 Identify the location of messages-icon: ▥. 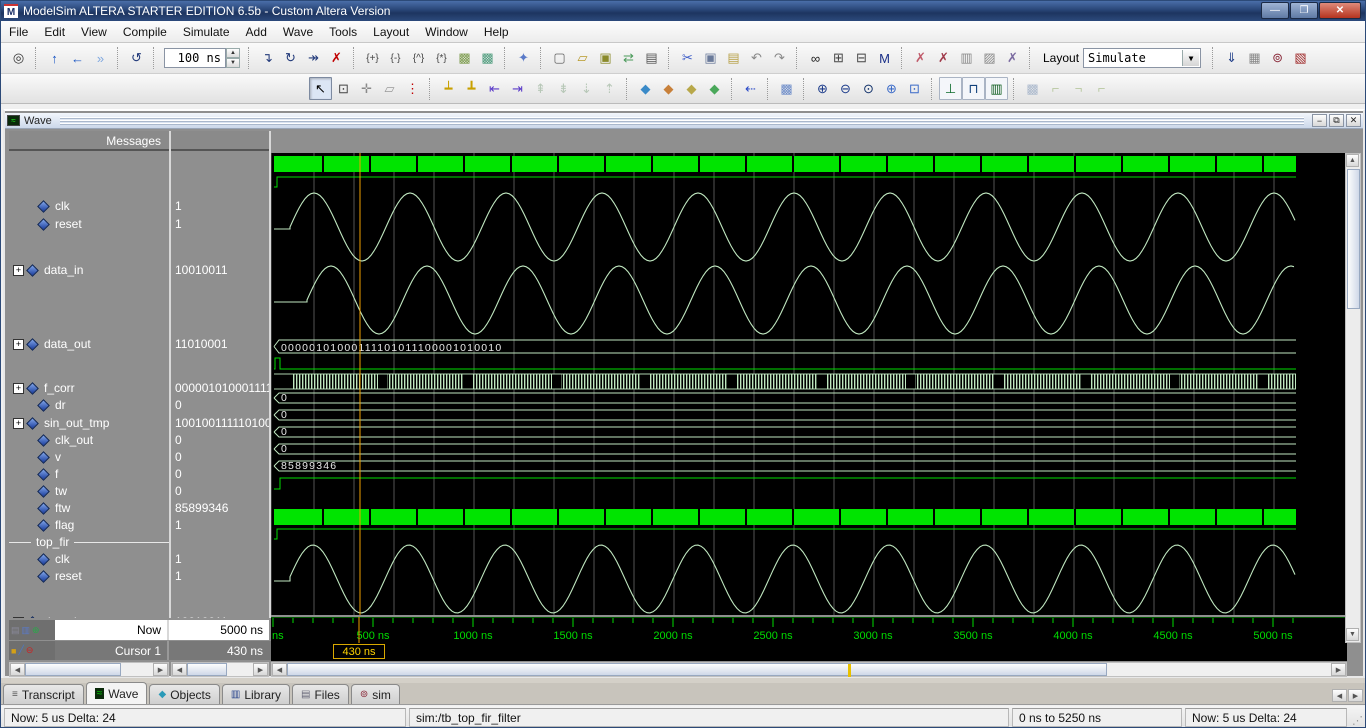
(26, 630).